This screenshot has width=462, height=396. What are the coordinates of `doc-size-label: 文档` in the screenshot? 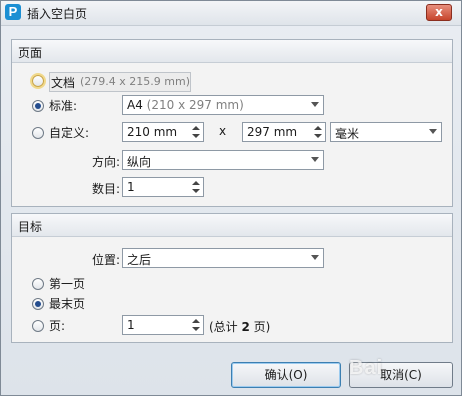 It's located at (63, 83).